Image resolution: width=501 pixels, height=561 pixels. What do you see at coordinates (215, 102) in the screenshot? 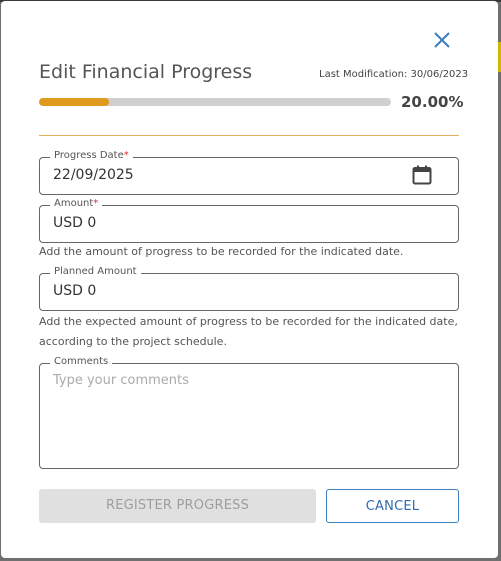
I see `progress-bar` at bounding box center [215, 102].